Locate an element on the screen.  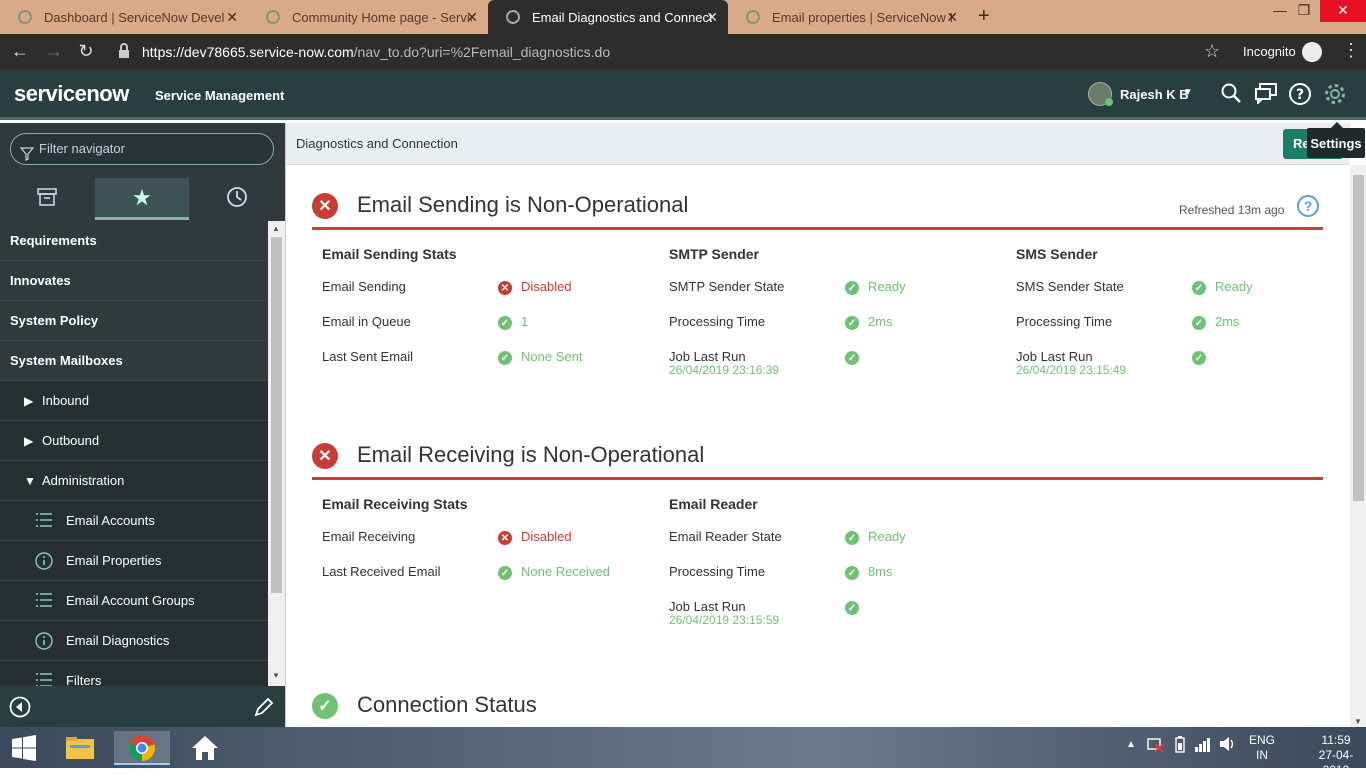
nav-module-outbound: ▶ Outbound is located at coordinates (134, 441).